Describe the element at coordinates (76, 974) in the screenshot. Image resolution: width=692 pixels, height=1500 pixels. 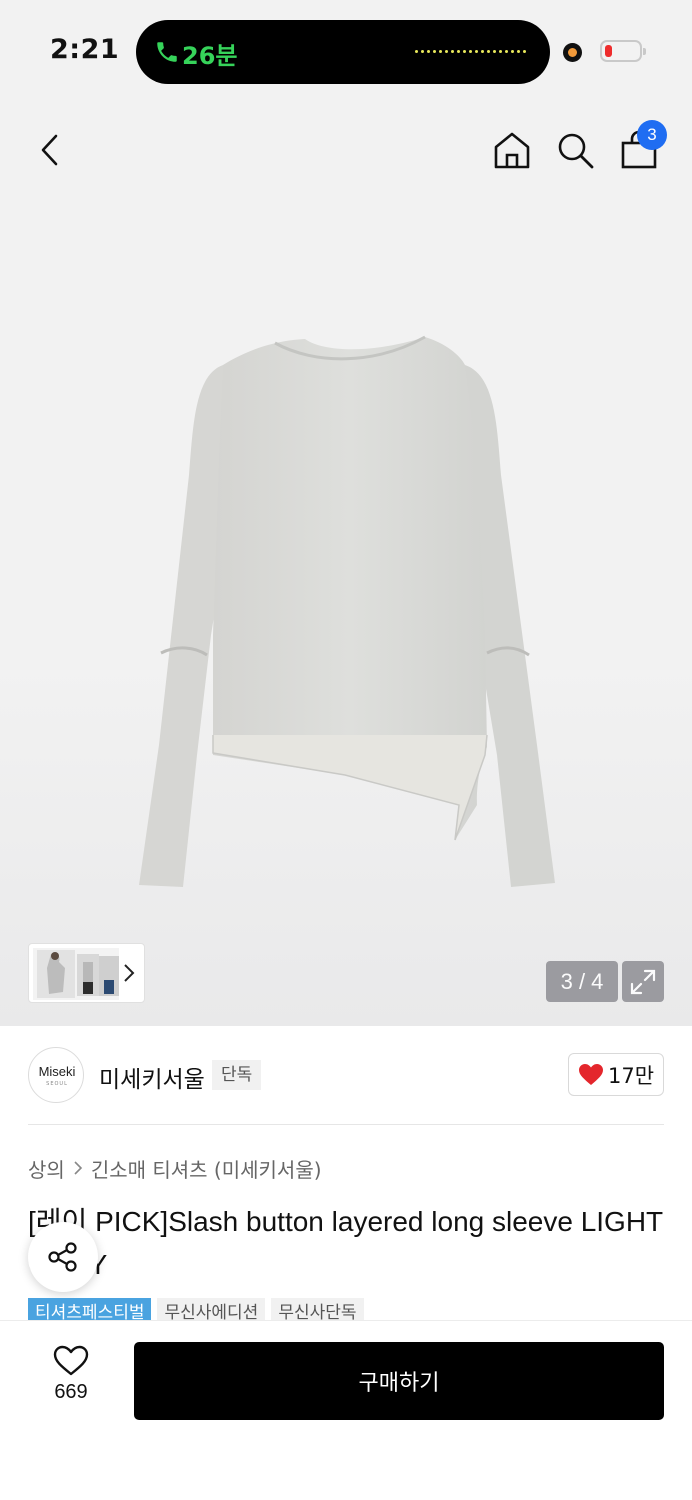
I see `thumbnail-images` at that location.